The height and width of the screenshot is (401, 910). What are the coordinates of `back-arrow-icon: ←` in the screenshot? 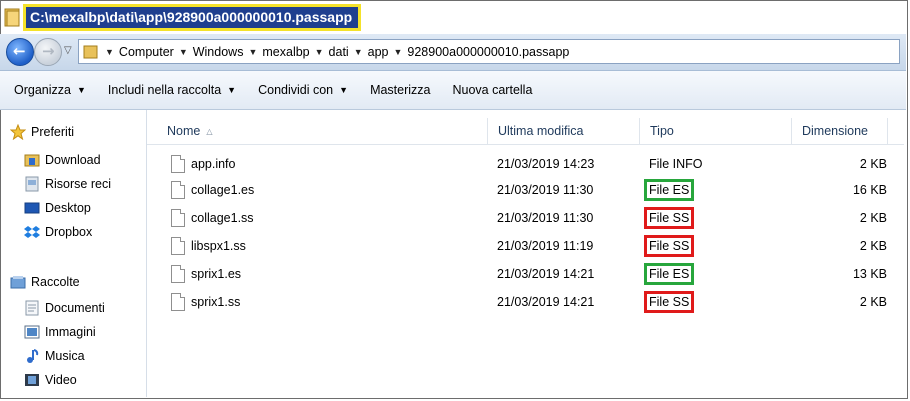 It's located at (19, 51).